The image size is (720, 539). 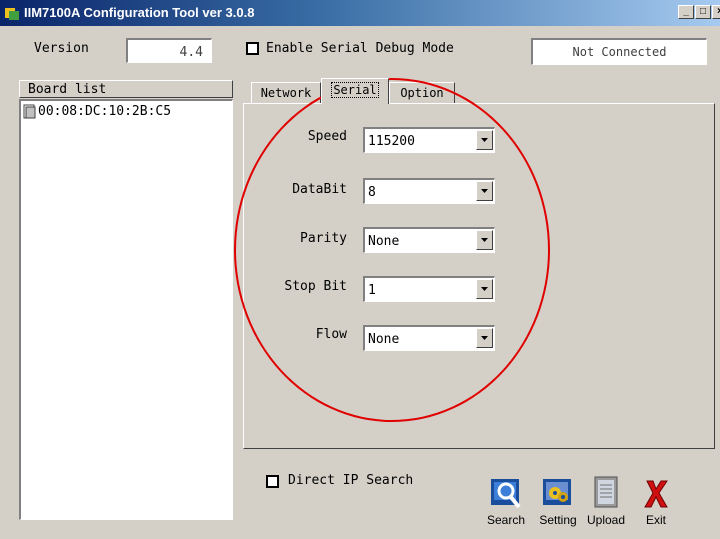 I want to click on speed-select: 115200, so click(x=429, y=140).